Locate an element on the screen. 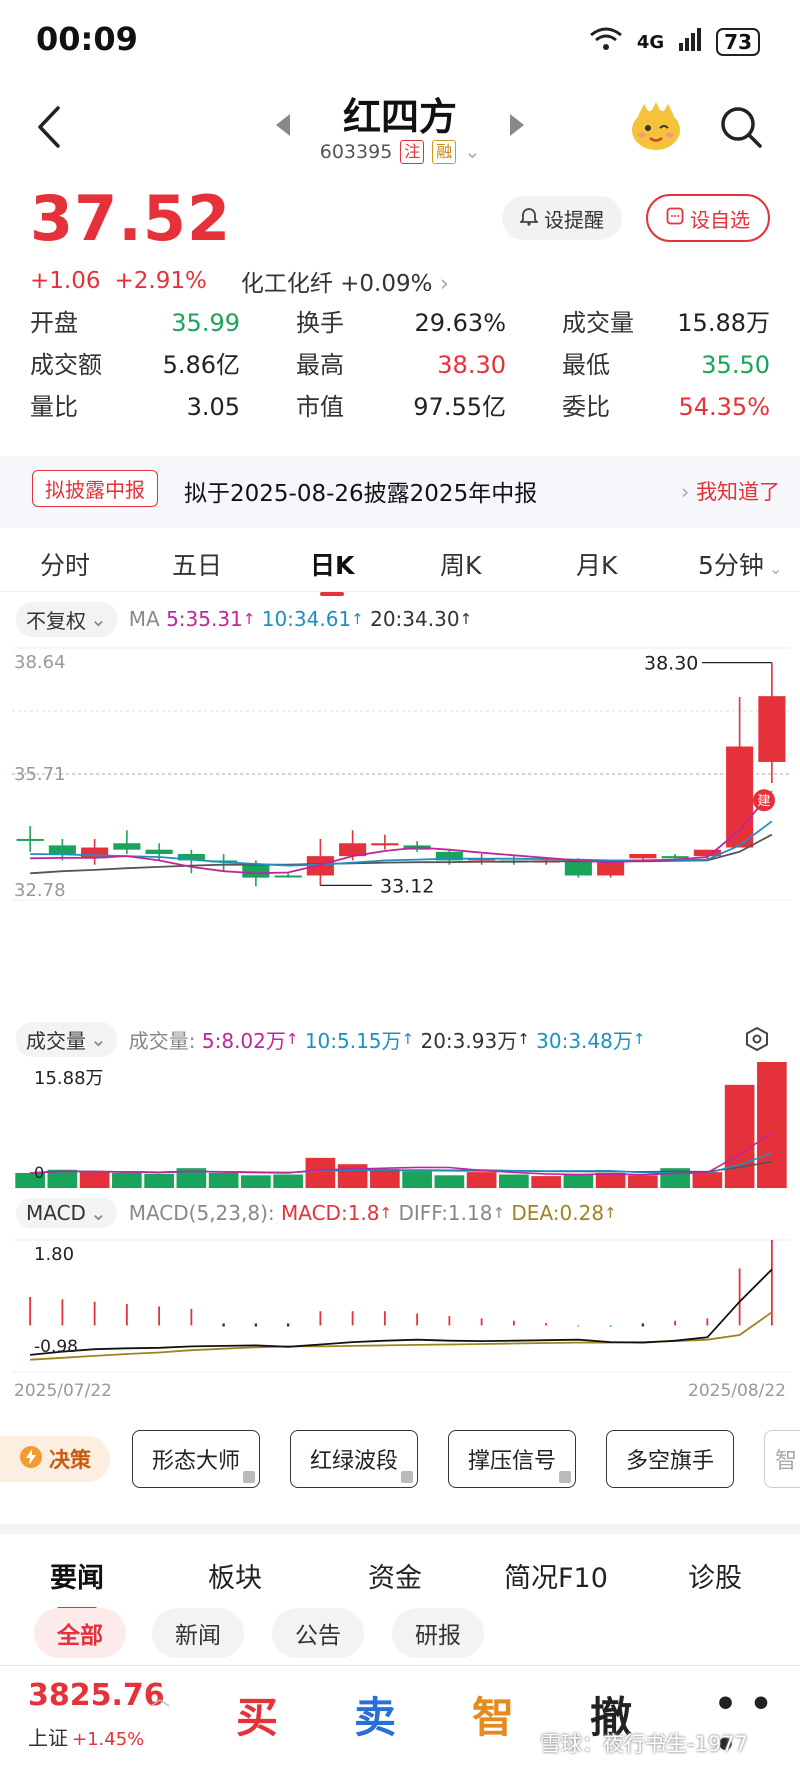 The image size is (800, 1765). macd-params: MACD(5,23,8): is located at coordinates (201, 1213).